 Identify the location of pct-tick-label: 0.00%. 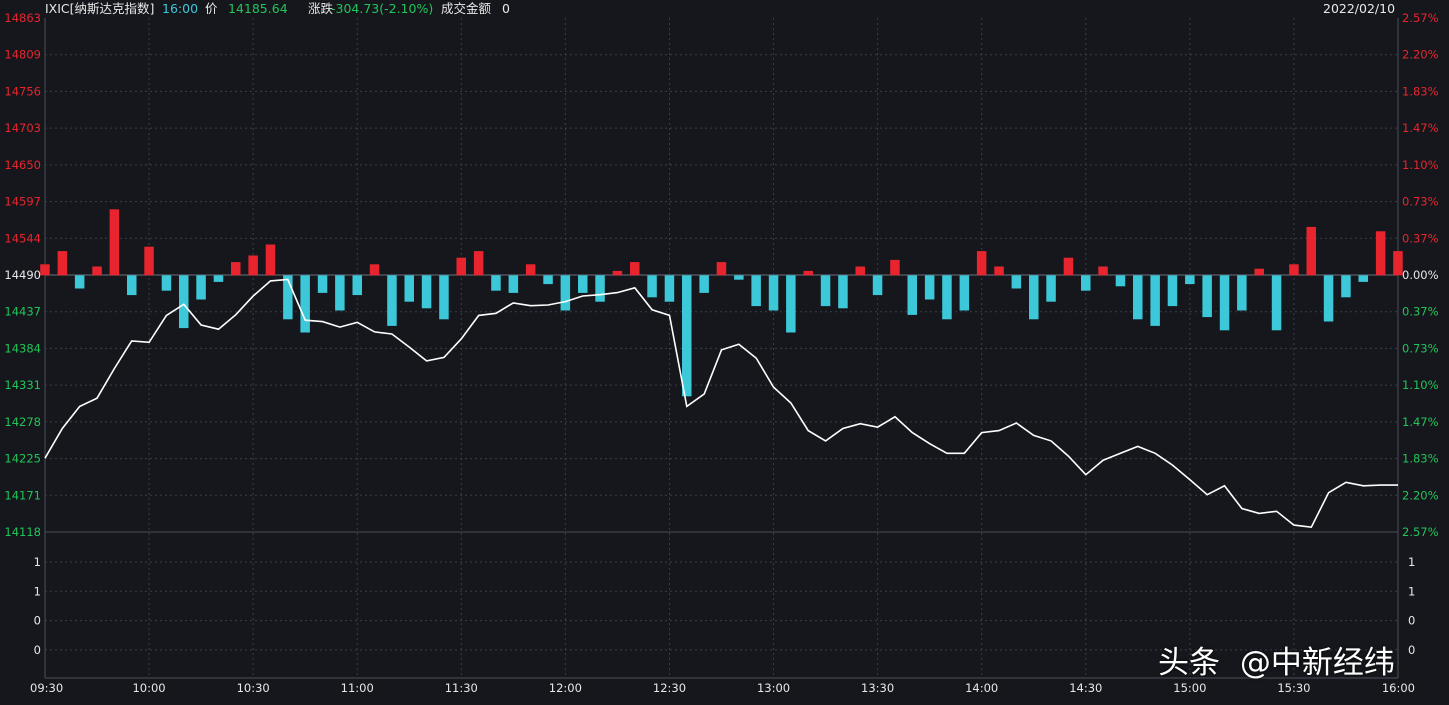
(1420, 275).